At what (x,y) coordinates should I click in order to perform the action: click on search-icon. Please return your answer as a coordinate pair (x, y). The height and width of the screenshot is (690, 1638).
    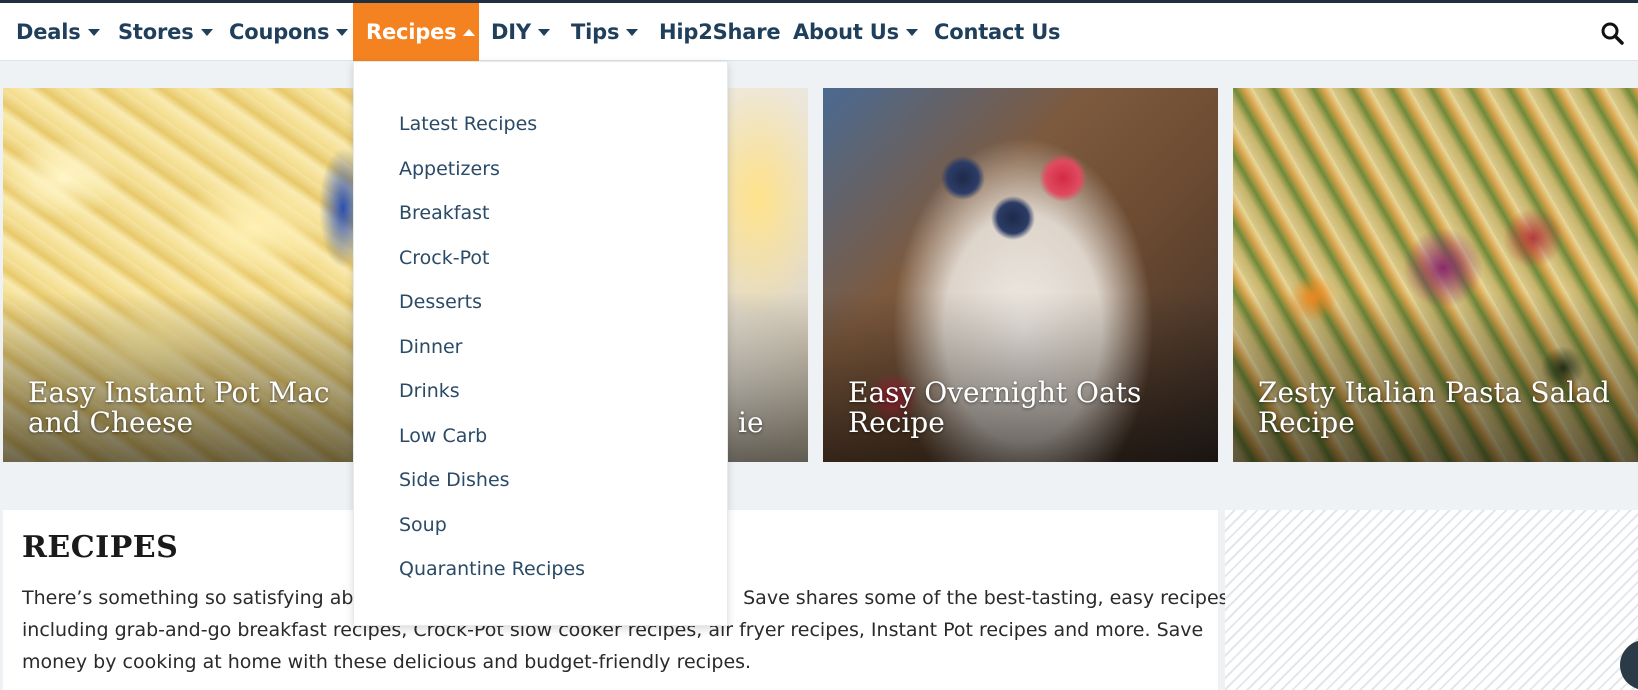
    Looking at the image, I should click on (1612, 33).